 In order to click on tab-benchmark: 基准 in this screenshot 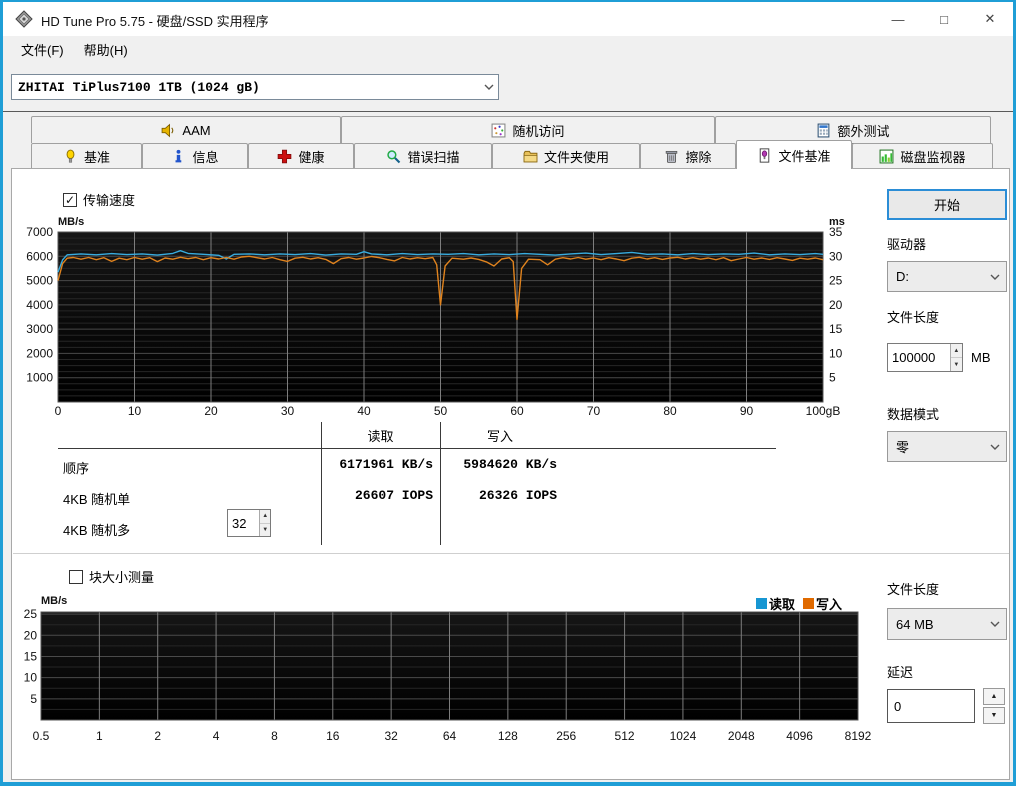, I will do `click(86, 156)`.